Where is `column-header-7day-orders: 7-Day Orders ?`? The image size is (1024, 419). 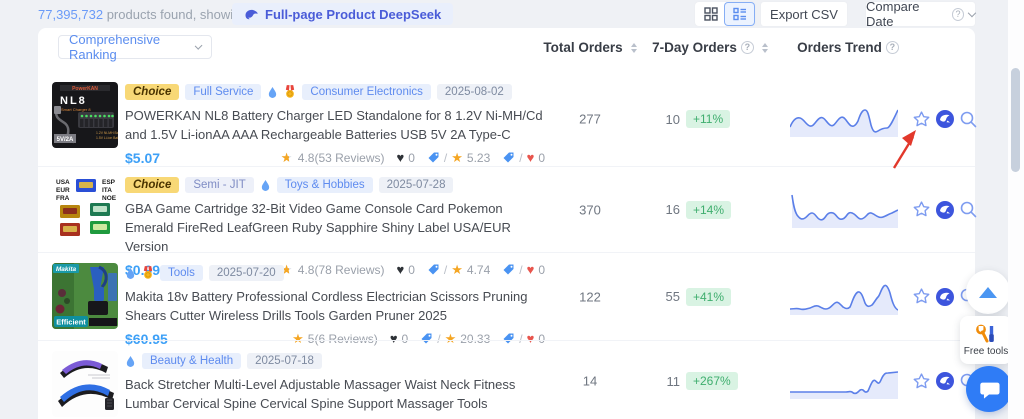
column-header-7day-orders: 7-Day Orders ? is located at coordinates (710, 47).